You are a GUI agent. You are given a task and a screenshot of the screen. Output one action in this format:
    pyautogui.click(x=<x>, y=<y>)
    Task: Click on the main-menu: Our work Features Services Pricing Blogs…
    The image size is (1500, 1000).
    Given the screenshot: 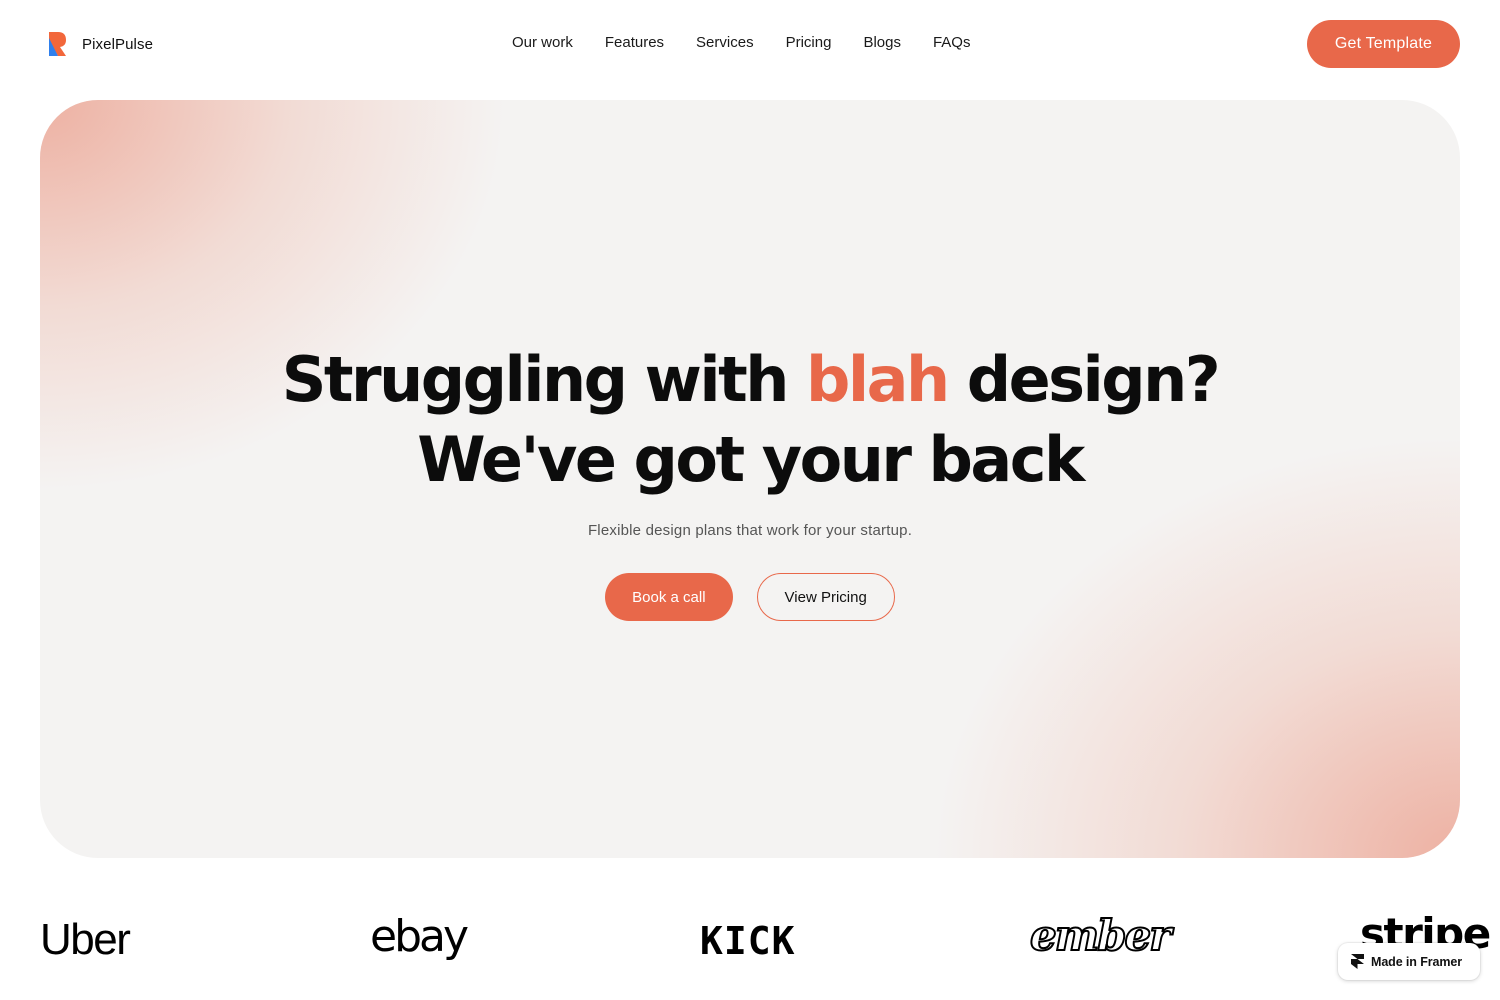 What is the action you would take?
    pyautogui.click(x=741, y=42)
    